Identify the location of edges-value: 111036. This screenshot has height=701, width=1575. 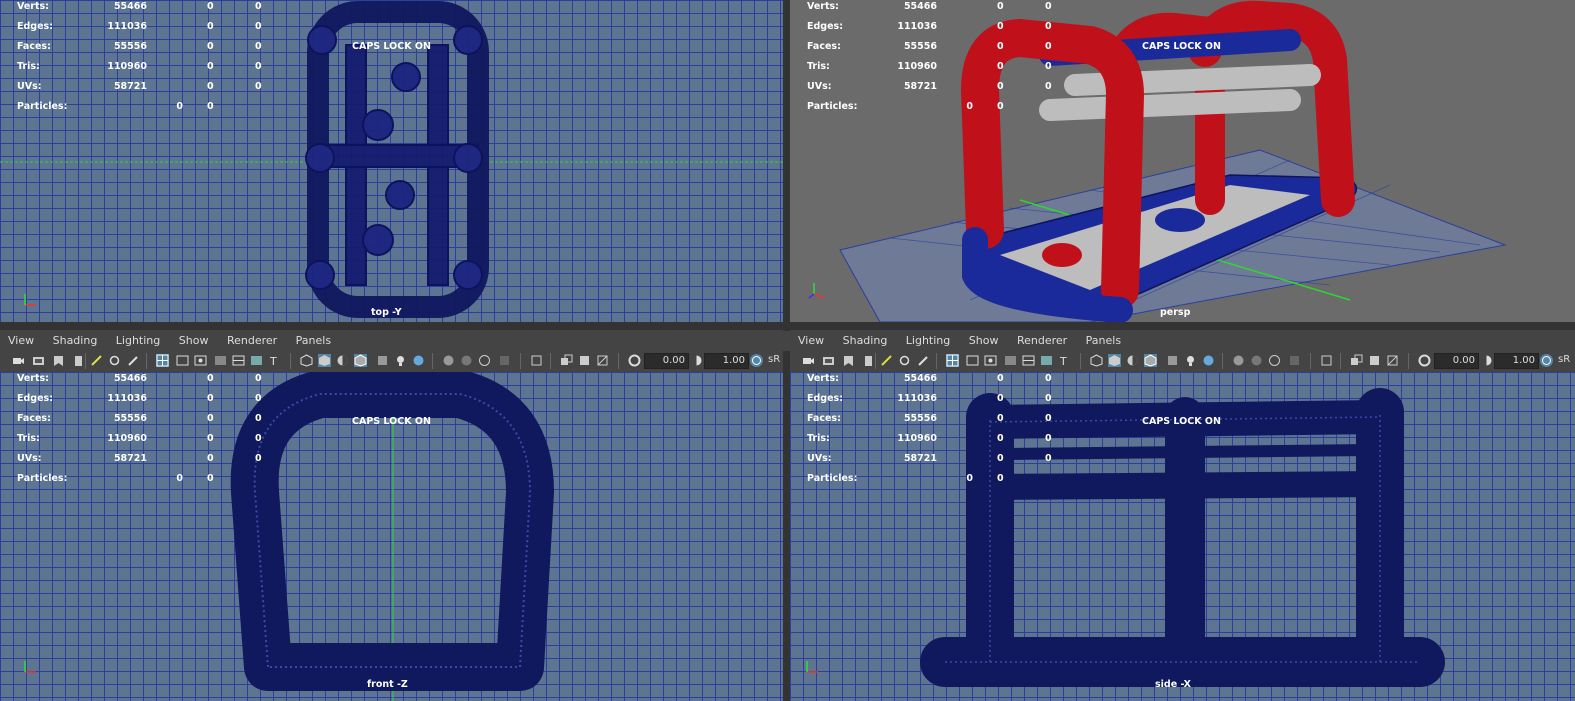
(917, 26).